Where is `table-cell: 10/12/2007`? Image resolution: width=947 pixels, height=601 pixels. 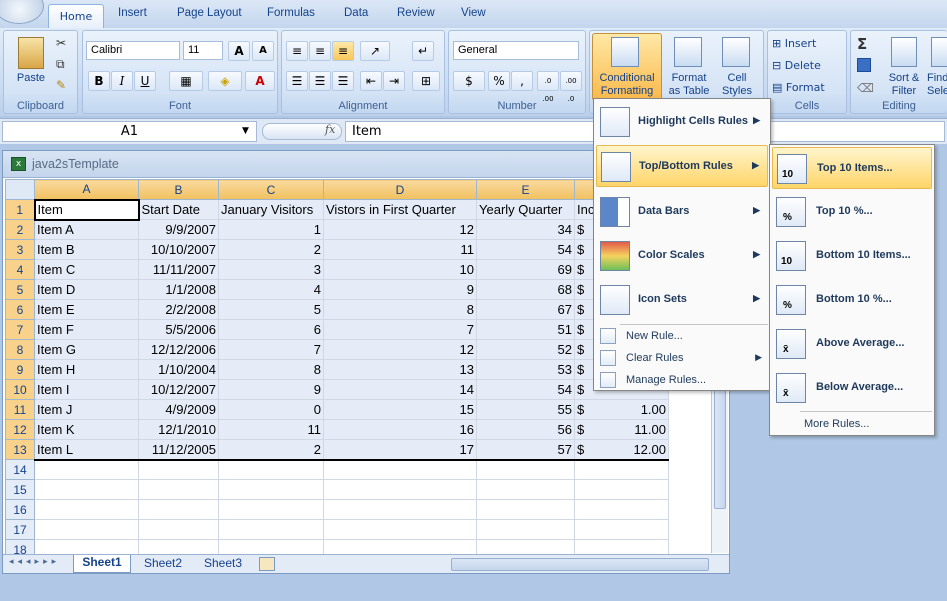
table-cell: 10/12/2007 is located at coordinates (178, 389).